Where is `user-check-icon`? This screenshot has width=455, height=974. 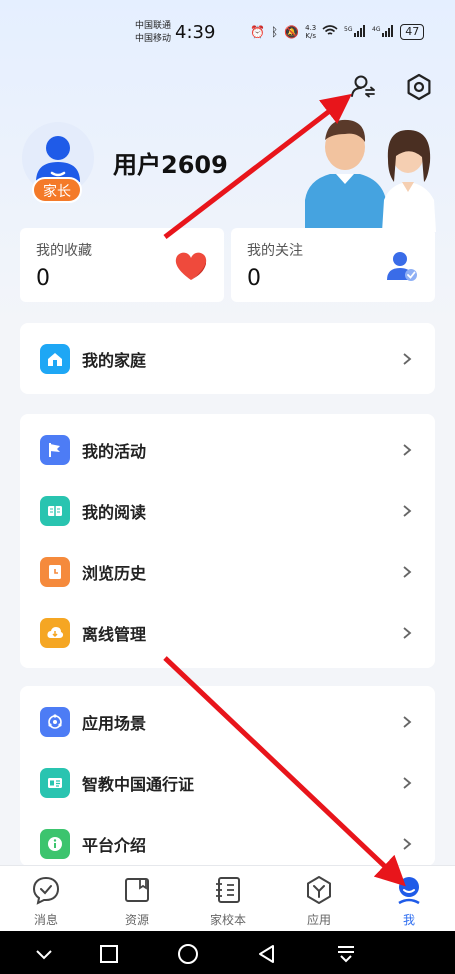 user-check-icon is located at coordinates (402, 266).